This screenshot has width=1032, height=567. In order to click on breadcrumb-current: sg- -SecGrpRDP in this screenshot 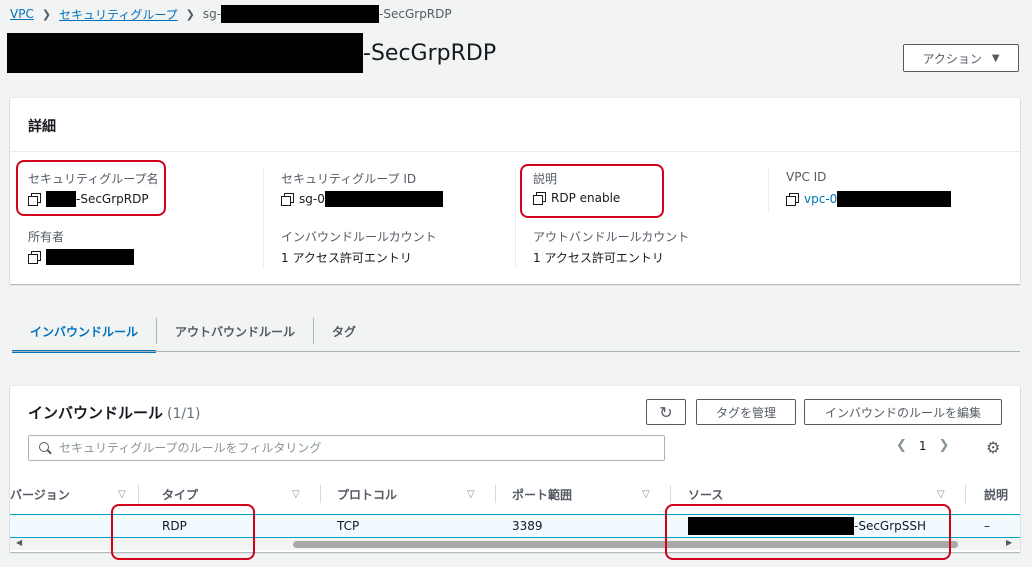, I will do `click(327, 14)`.